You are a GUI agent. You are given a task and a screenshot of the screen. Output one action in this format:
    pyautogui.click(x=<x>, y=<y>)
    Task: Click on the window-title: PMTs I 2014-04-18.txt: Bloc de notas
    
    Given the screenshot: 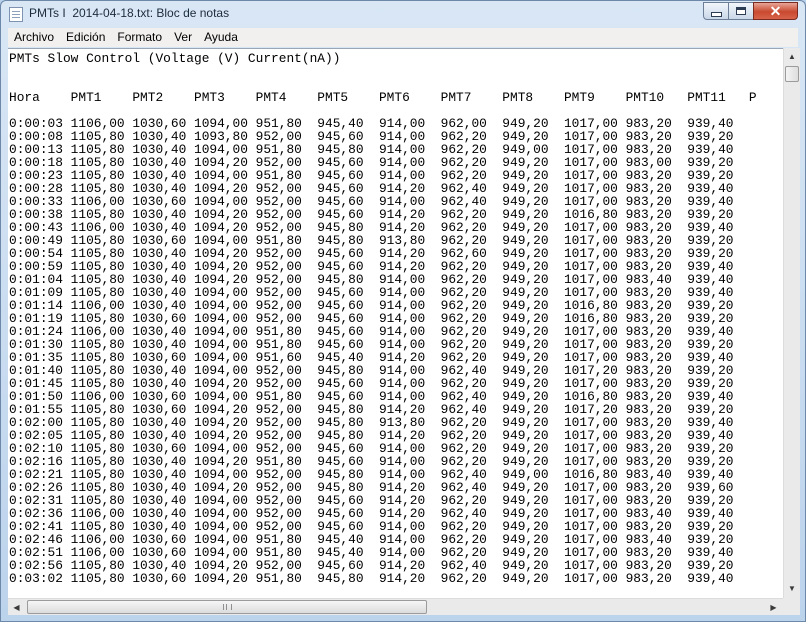 What is the action you would take?
    pyautogui.click(x=129, y=13)
    